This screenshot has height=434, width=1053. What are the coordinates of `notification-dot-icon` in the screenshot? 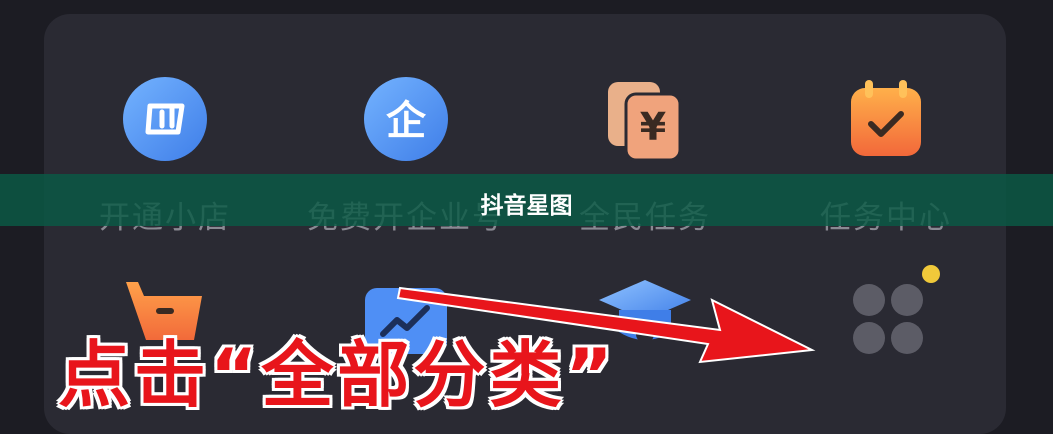 It's located at (931, 274).